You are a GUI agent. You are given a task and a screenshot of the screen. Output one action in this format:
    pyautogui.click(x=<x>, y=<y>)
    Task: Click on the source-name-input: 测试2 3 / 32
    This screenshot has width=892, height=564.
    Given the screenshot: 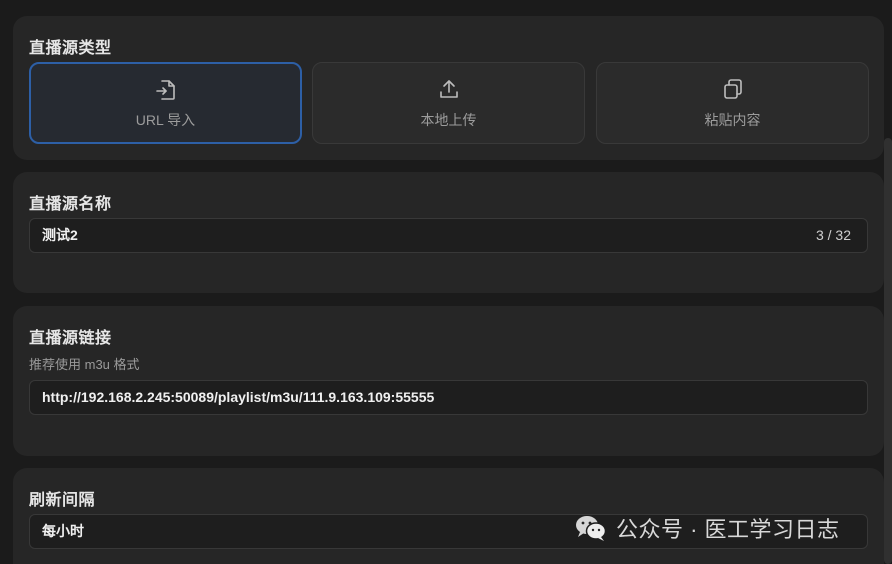 What is the action you would take?
    pyautogui.click(x=448, y=235)
    